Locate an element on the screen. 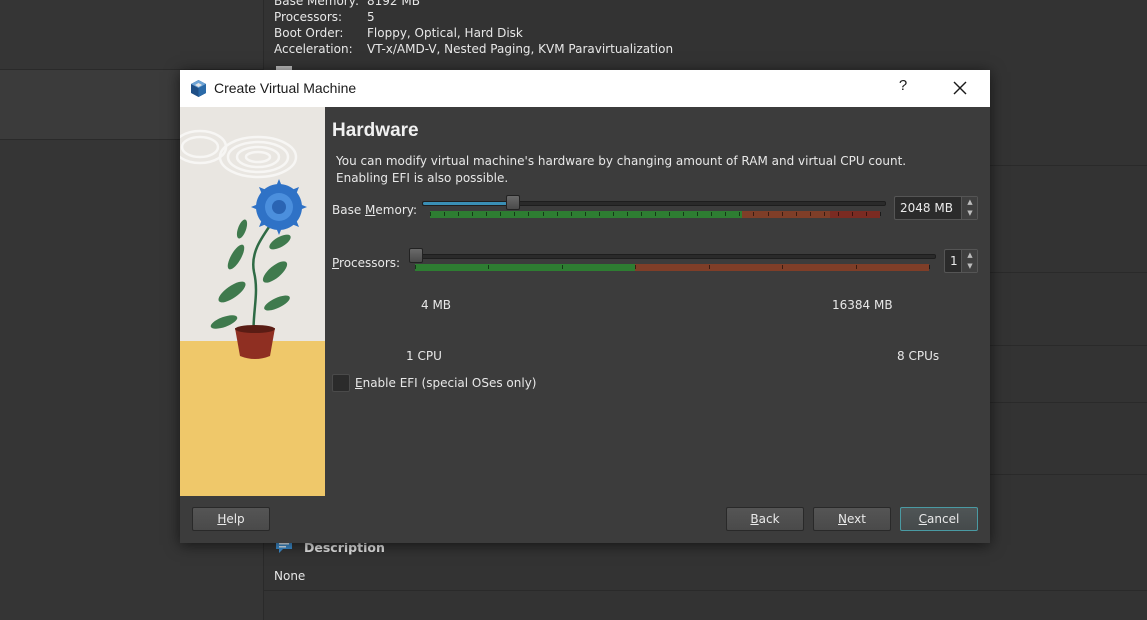 This screenshot has width=1147, height=620. processors-label: Processors: is located at coordinates (366, 263).